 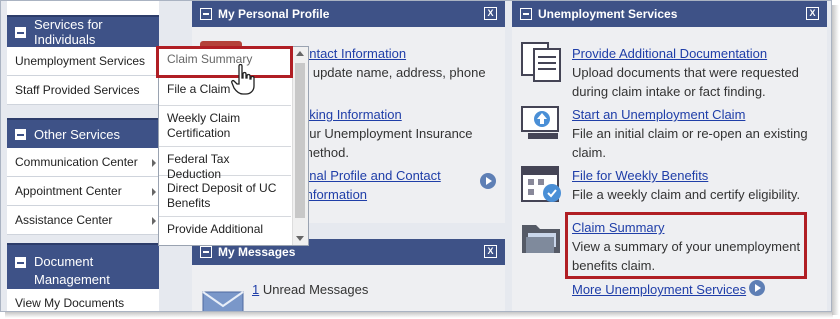 I want to click on folder-icon, so click(x=541, y=239).